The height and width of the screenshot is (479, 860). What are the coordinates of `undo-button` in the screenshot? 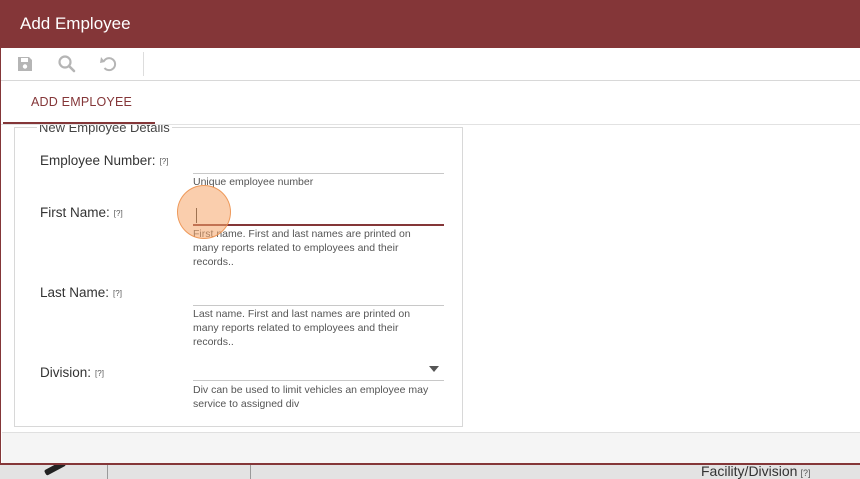 It's located at (109, 64).